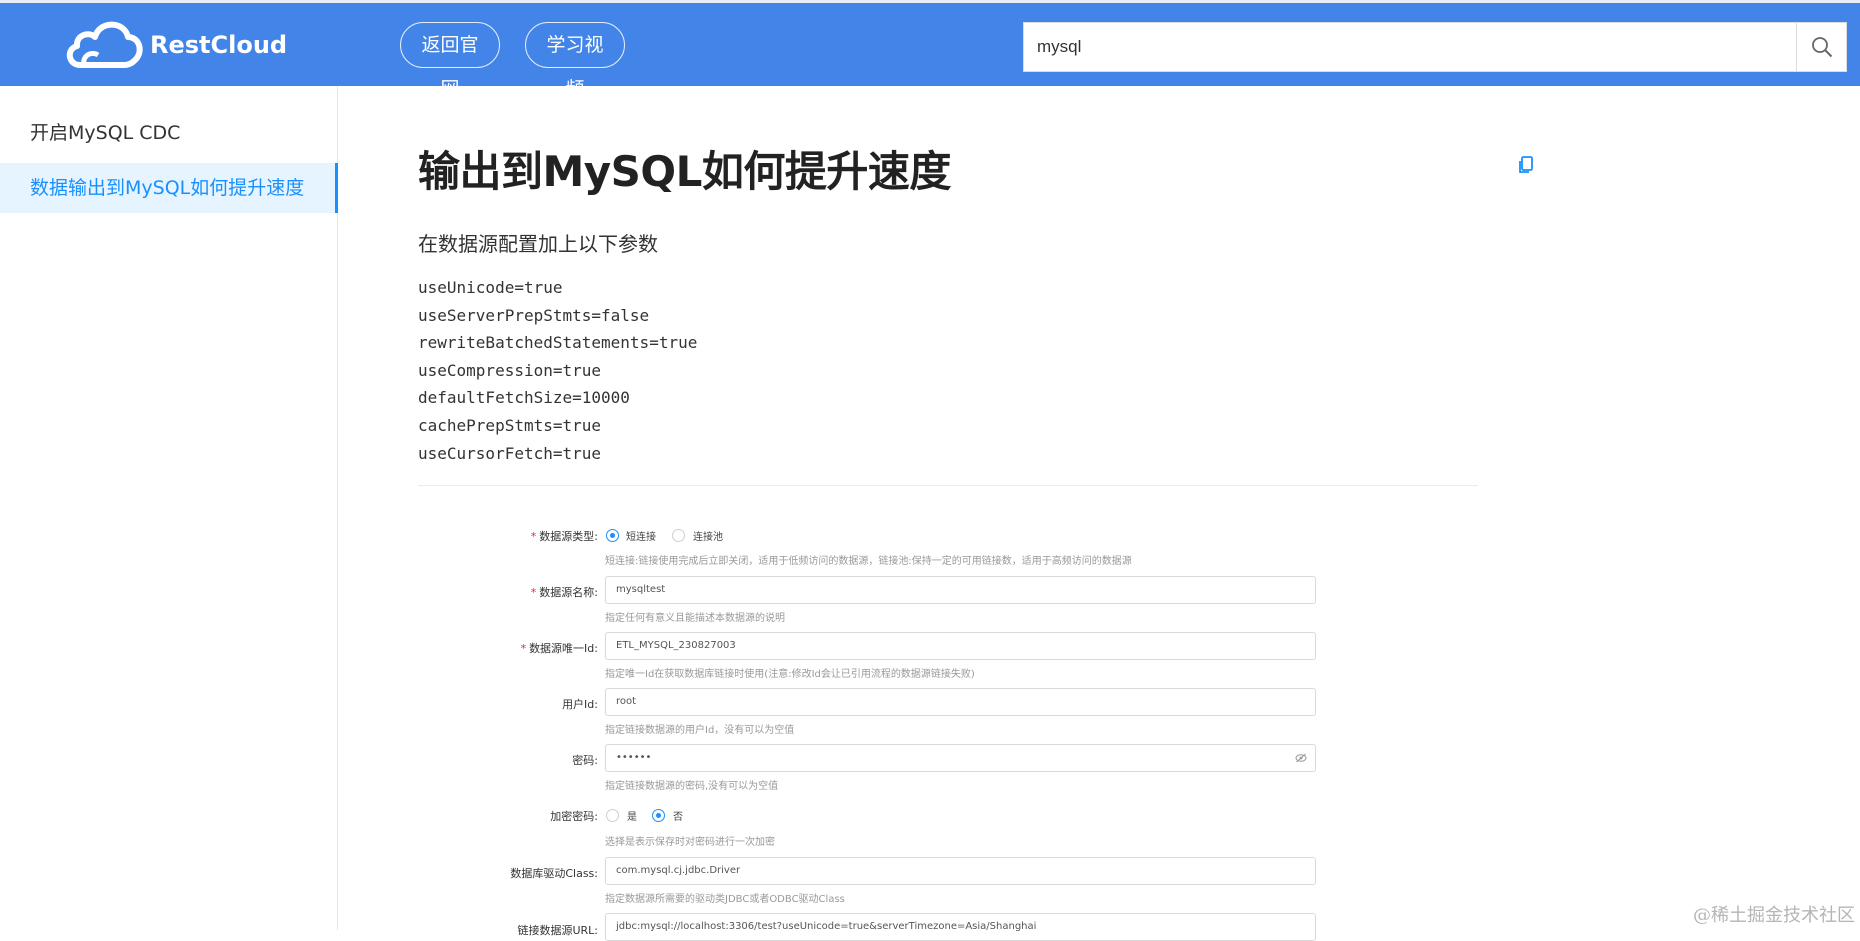 The height and width of the screenshot is (941, 1860). Describe the element at coordinates (678, 535) in the screenshot. I see `connection-pool-radio` at that location.